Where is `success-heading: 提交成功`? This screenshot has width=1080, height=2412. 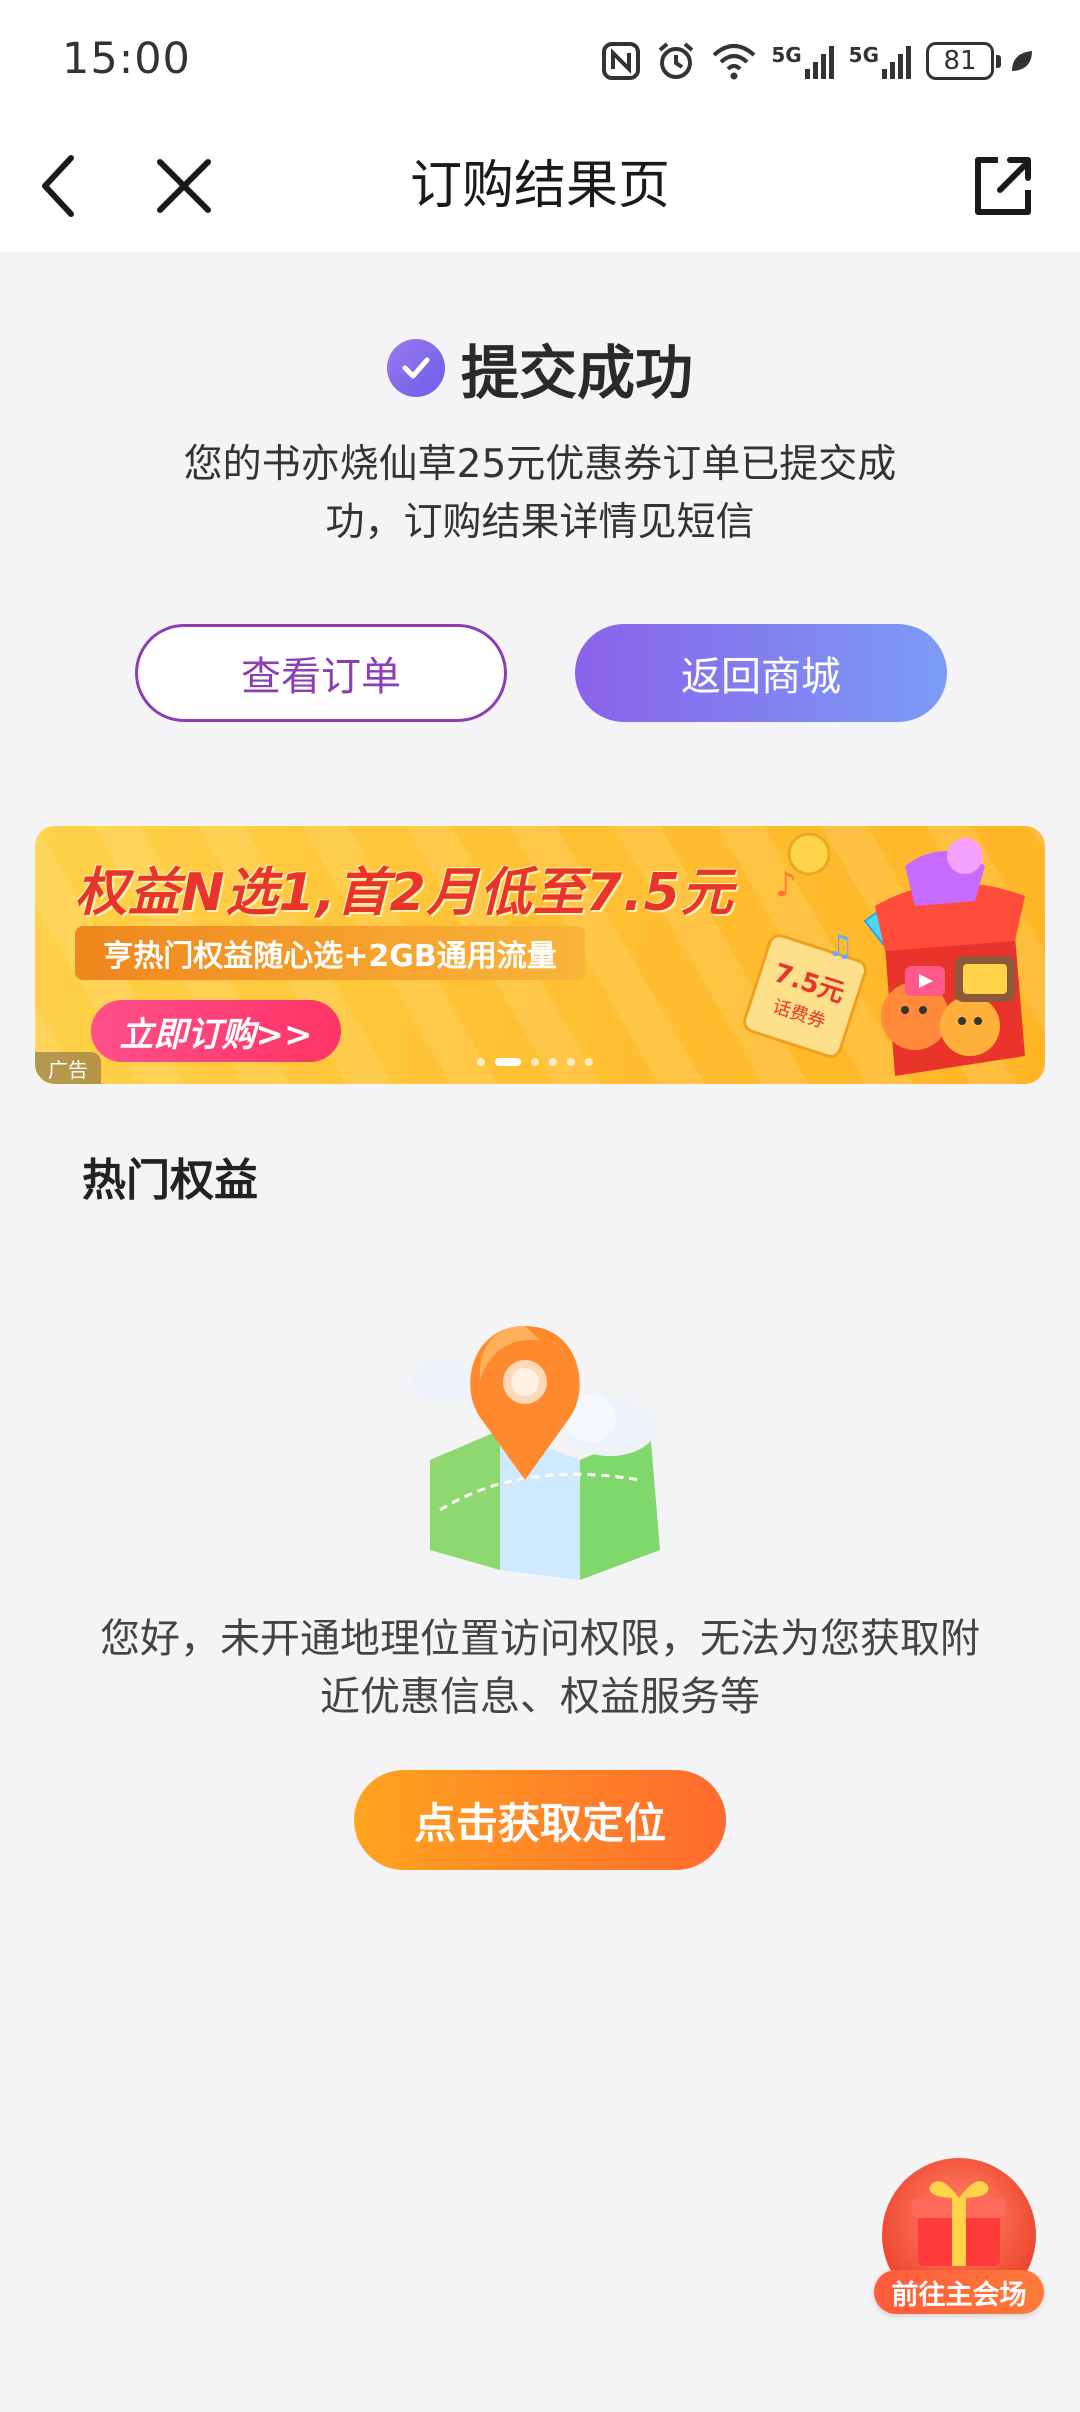 success-heading: 提交成功 is located at coordinates (540, 368).